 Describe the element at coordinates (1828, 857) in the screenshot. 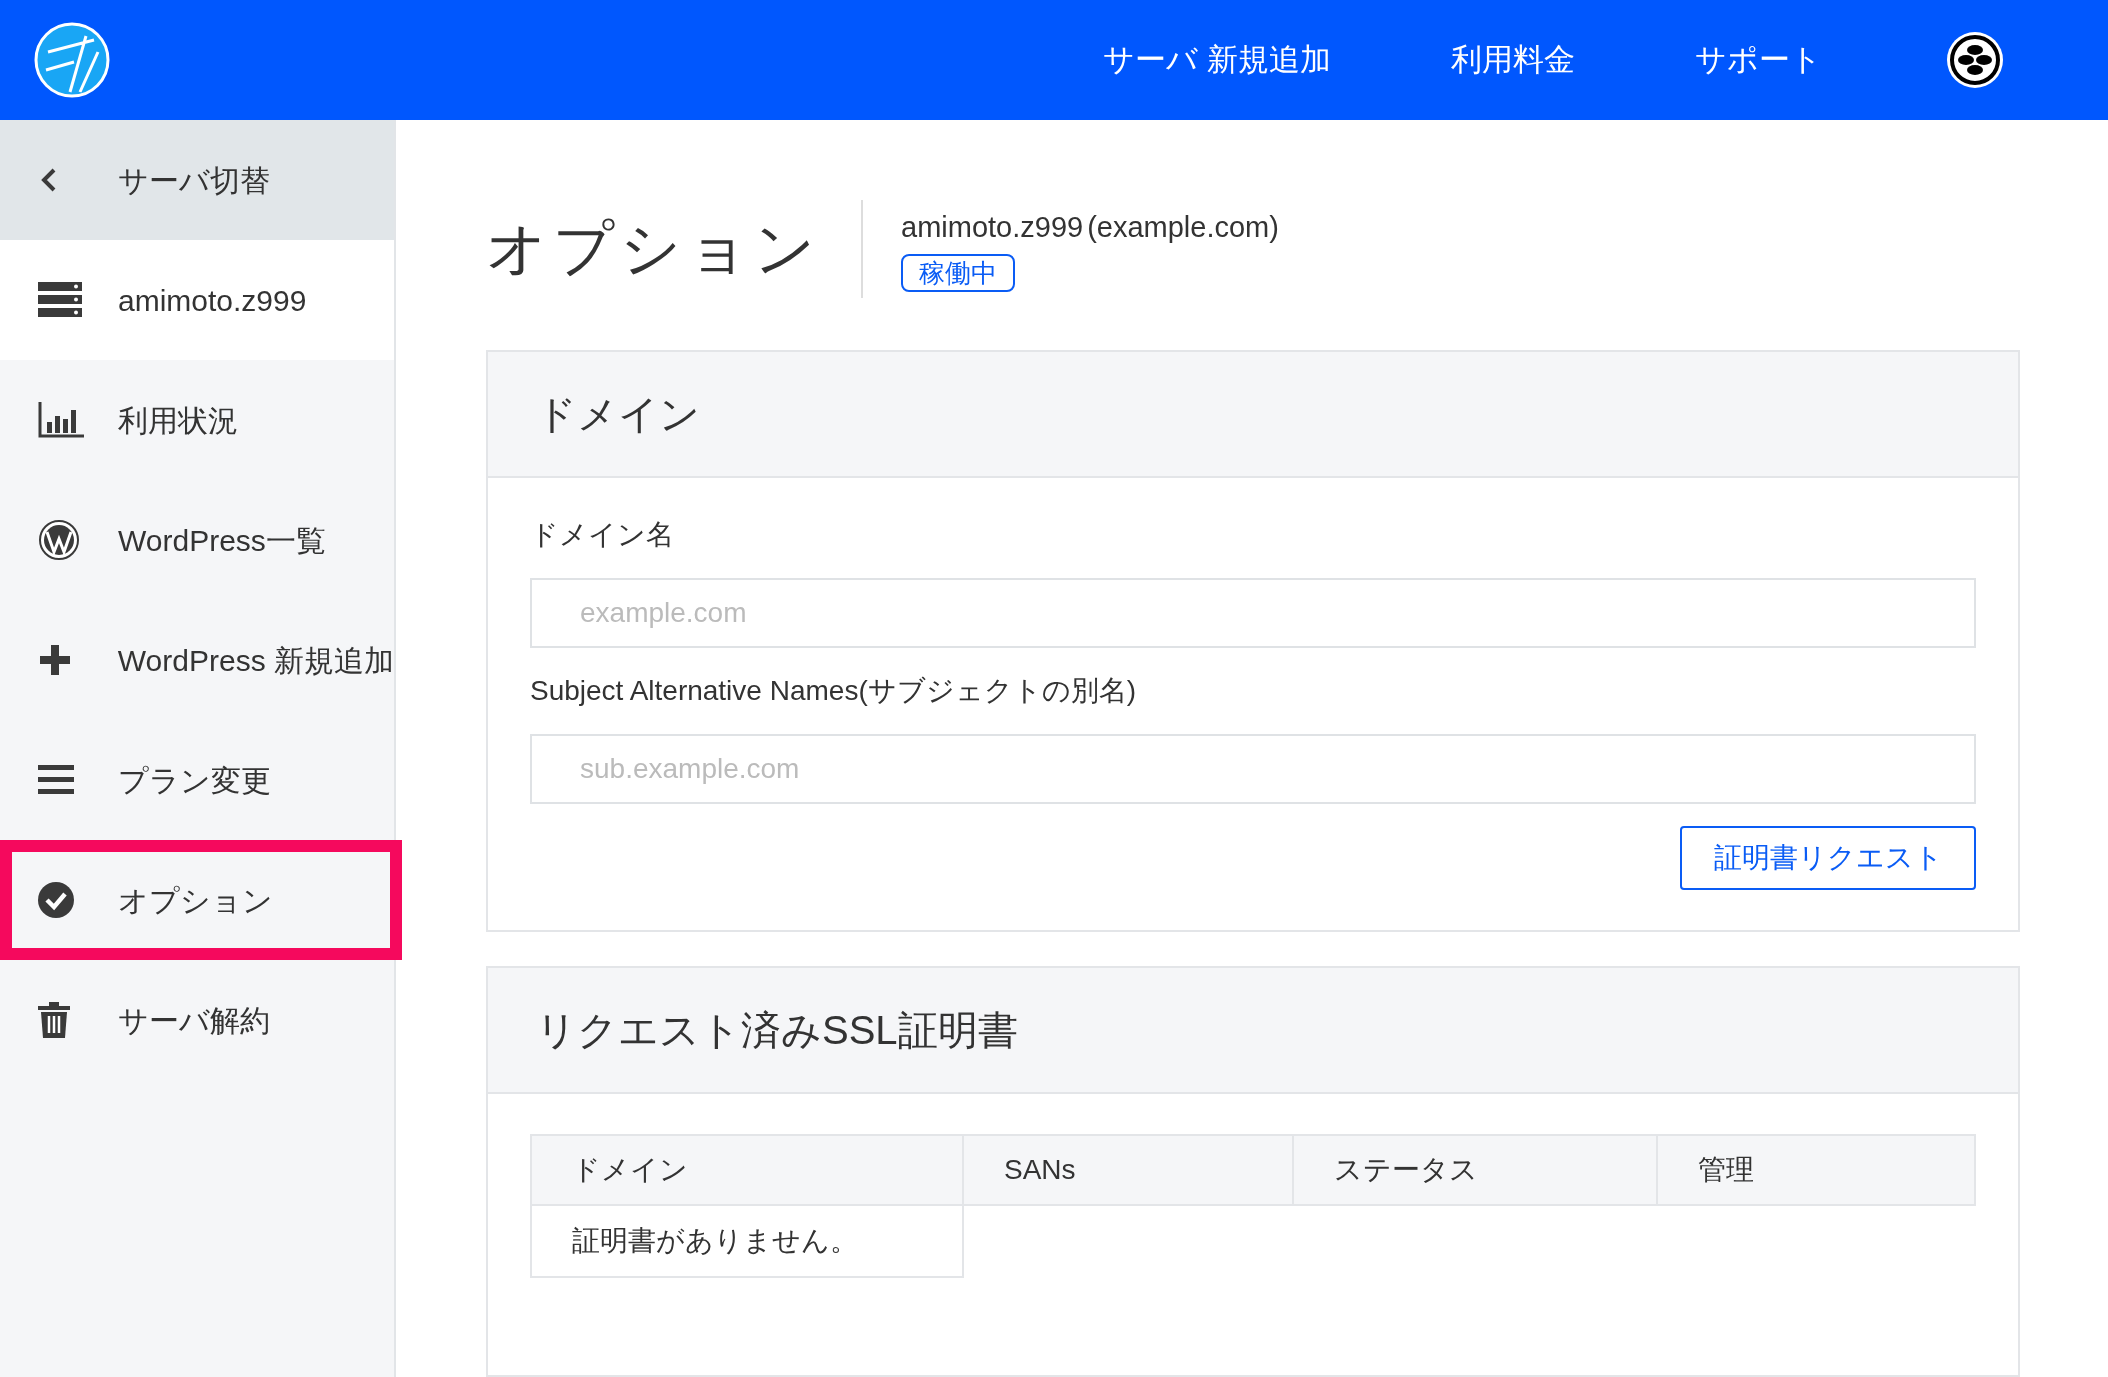

I see `certificate-request-button: 証明書リクエスト` at that location.